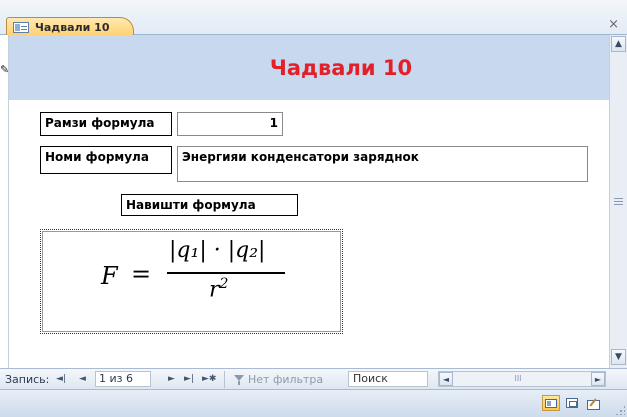  What do you see at coordinates (226, 273) in the screenshot?
I see `fraction-bar` at bounding box center [226, 273].